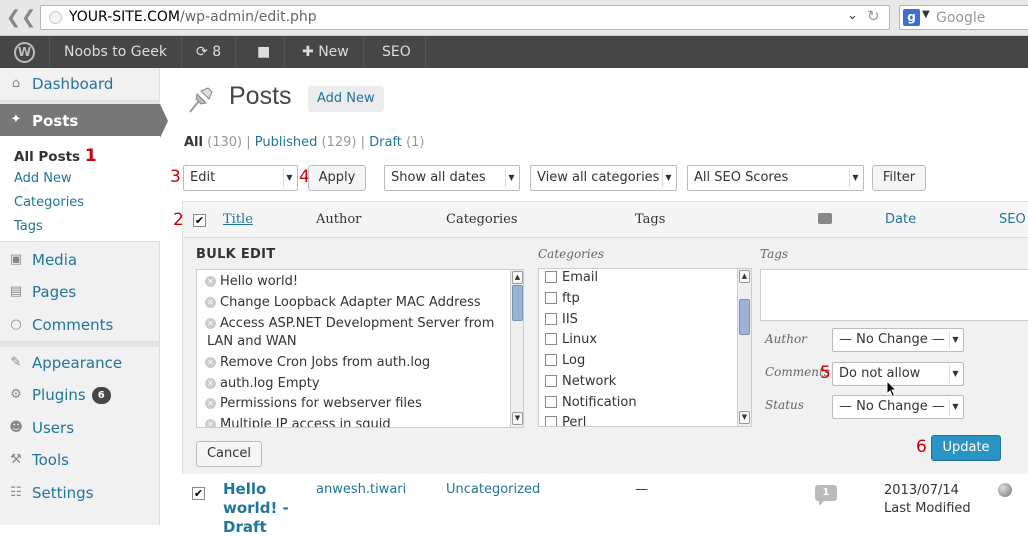 Image resolution: width=1028 pixels, height=537 pixels. Describe the element at coordinates (198, 493) in the screenshot. I see `row-checkbox: ✔` at that location.